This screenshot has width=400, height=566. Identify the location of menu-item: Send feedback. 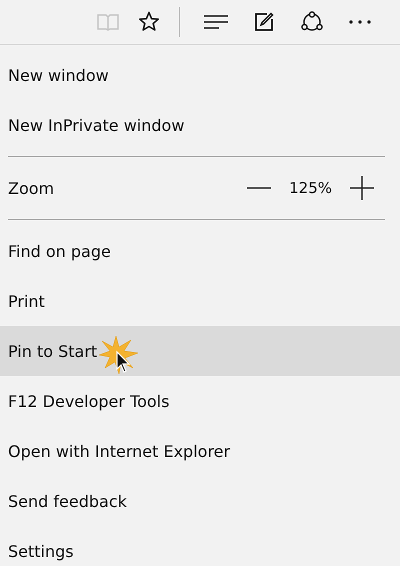
(200, 501).